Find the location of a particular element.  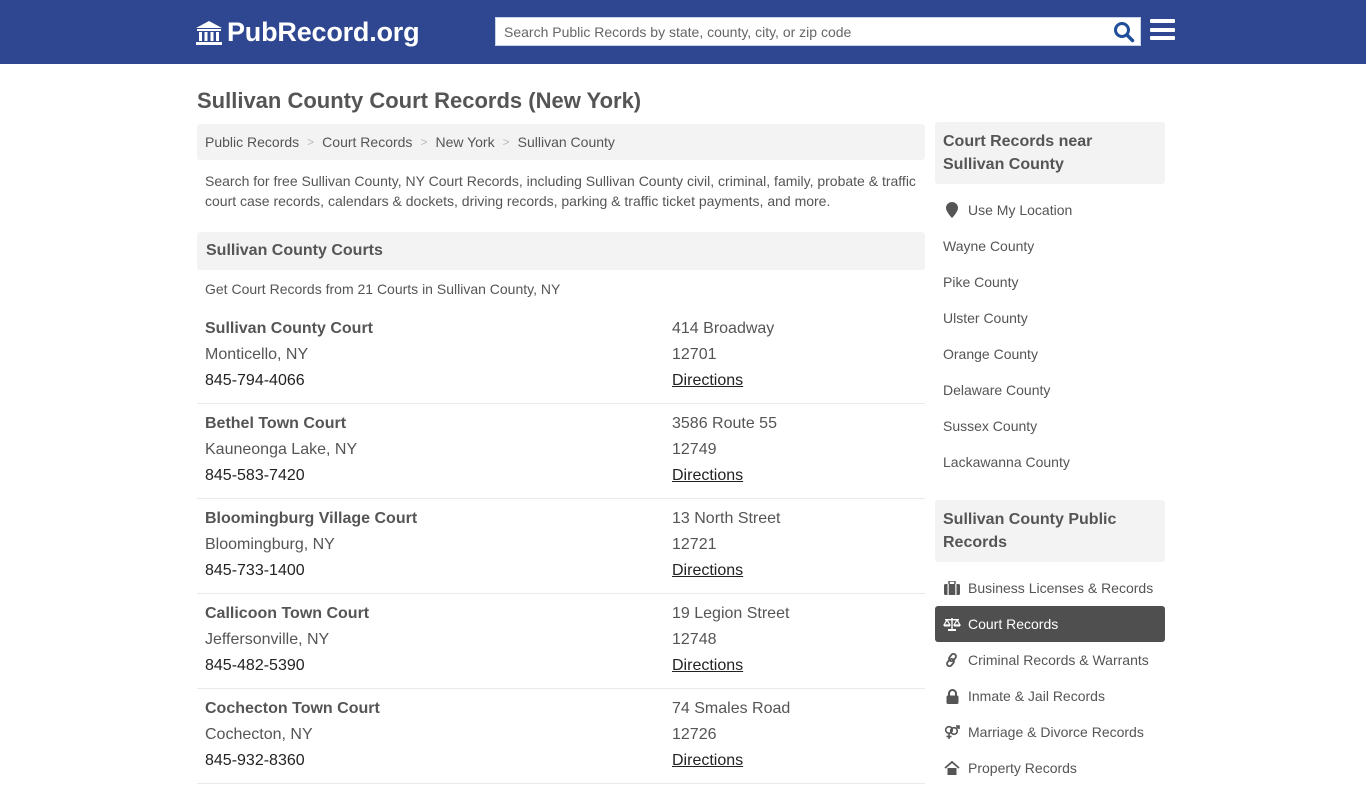

sidebar-item-label: Marriage & Divorce Records is located at coordinates (1056, 732).